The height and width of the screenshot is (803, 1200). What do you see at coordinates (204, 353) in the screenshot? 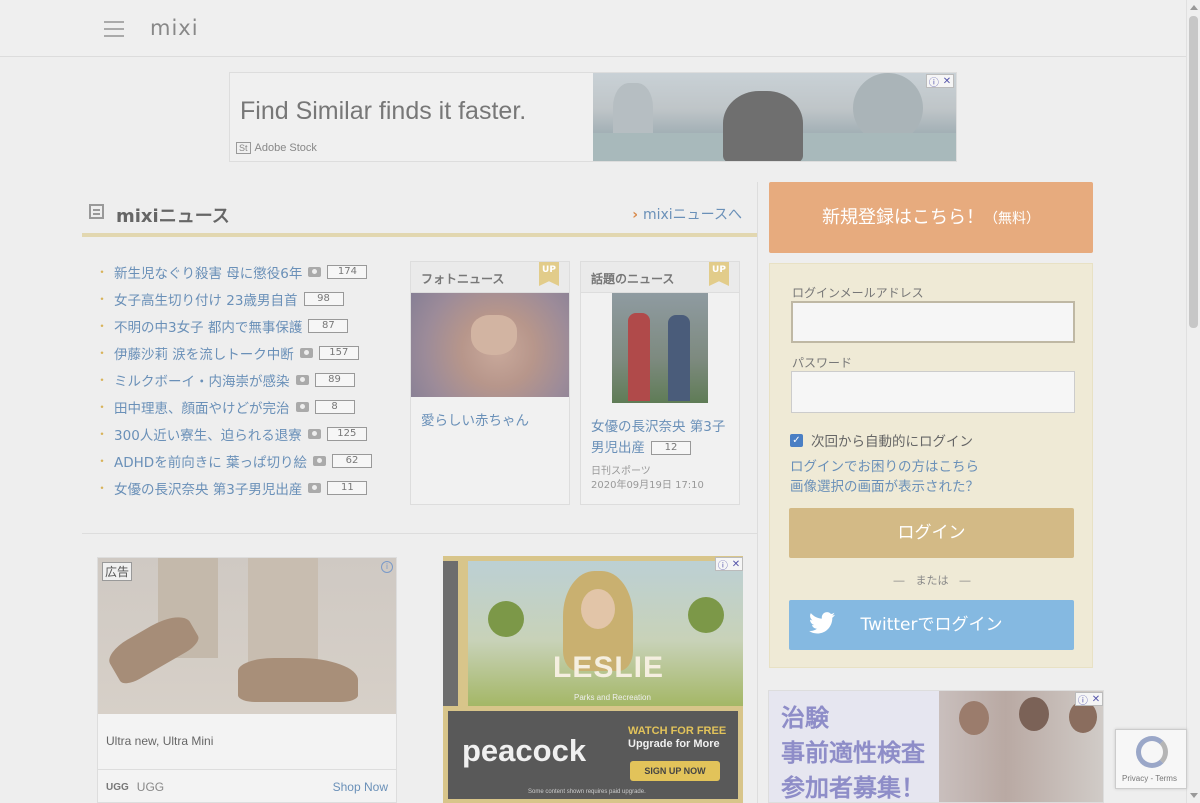
I see `news-item-title: 伊藤沙莉 涙を流しトーク中断` at bounding box center [204, 353].